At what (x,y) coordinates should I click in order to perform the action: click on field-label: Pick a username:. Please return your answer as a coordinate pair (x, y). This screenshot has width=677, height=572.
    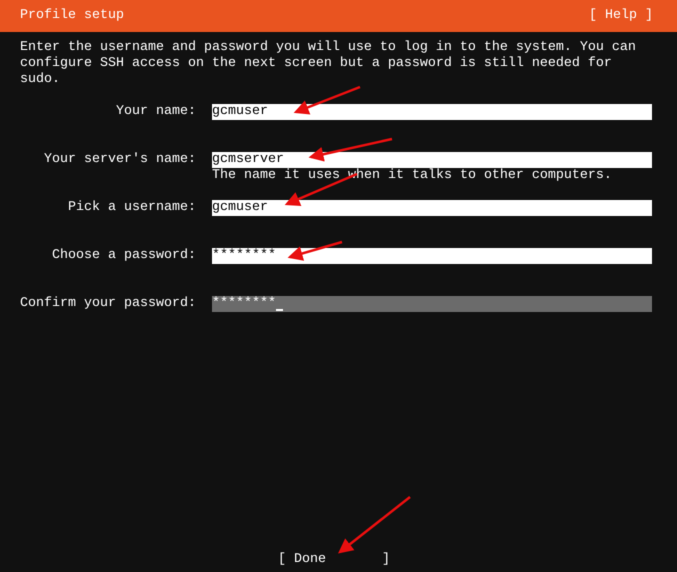
    Looking at the image, I should click on (131, 208).